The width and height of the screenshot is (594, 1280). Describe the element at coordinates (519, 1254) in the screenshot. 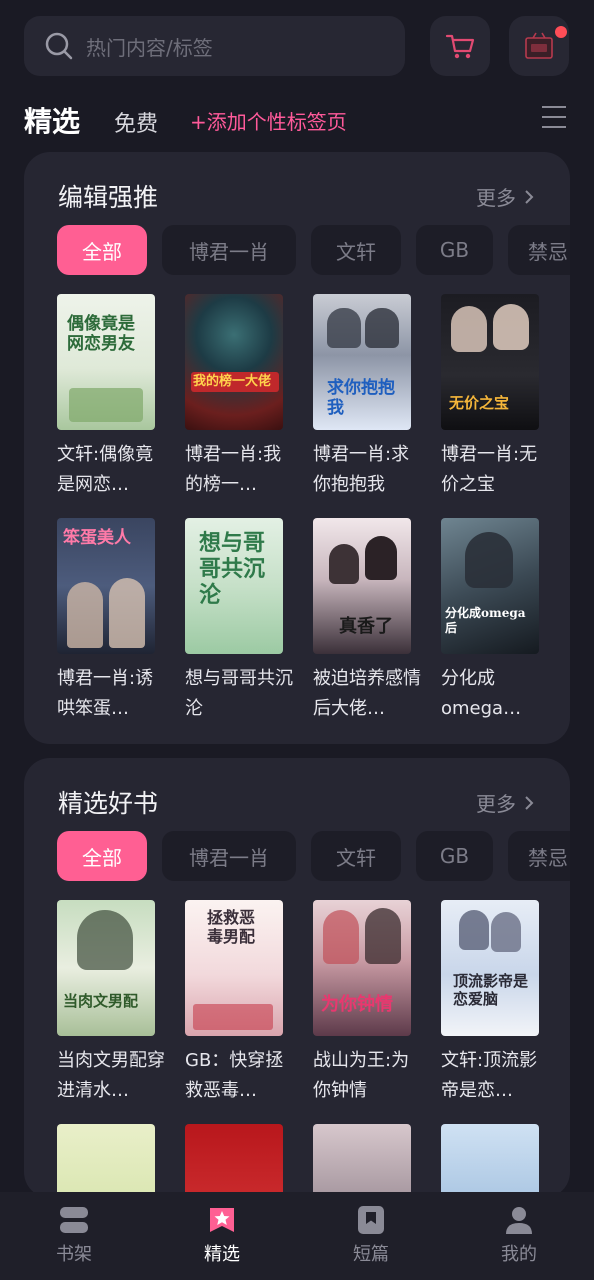

I see `nav-label: 我的` at that location.